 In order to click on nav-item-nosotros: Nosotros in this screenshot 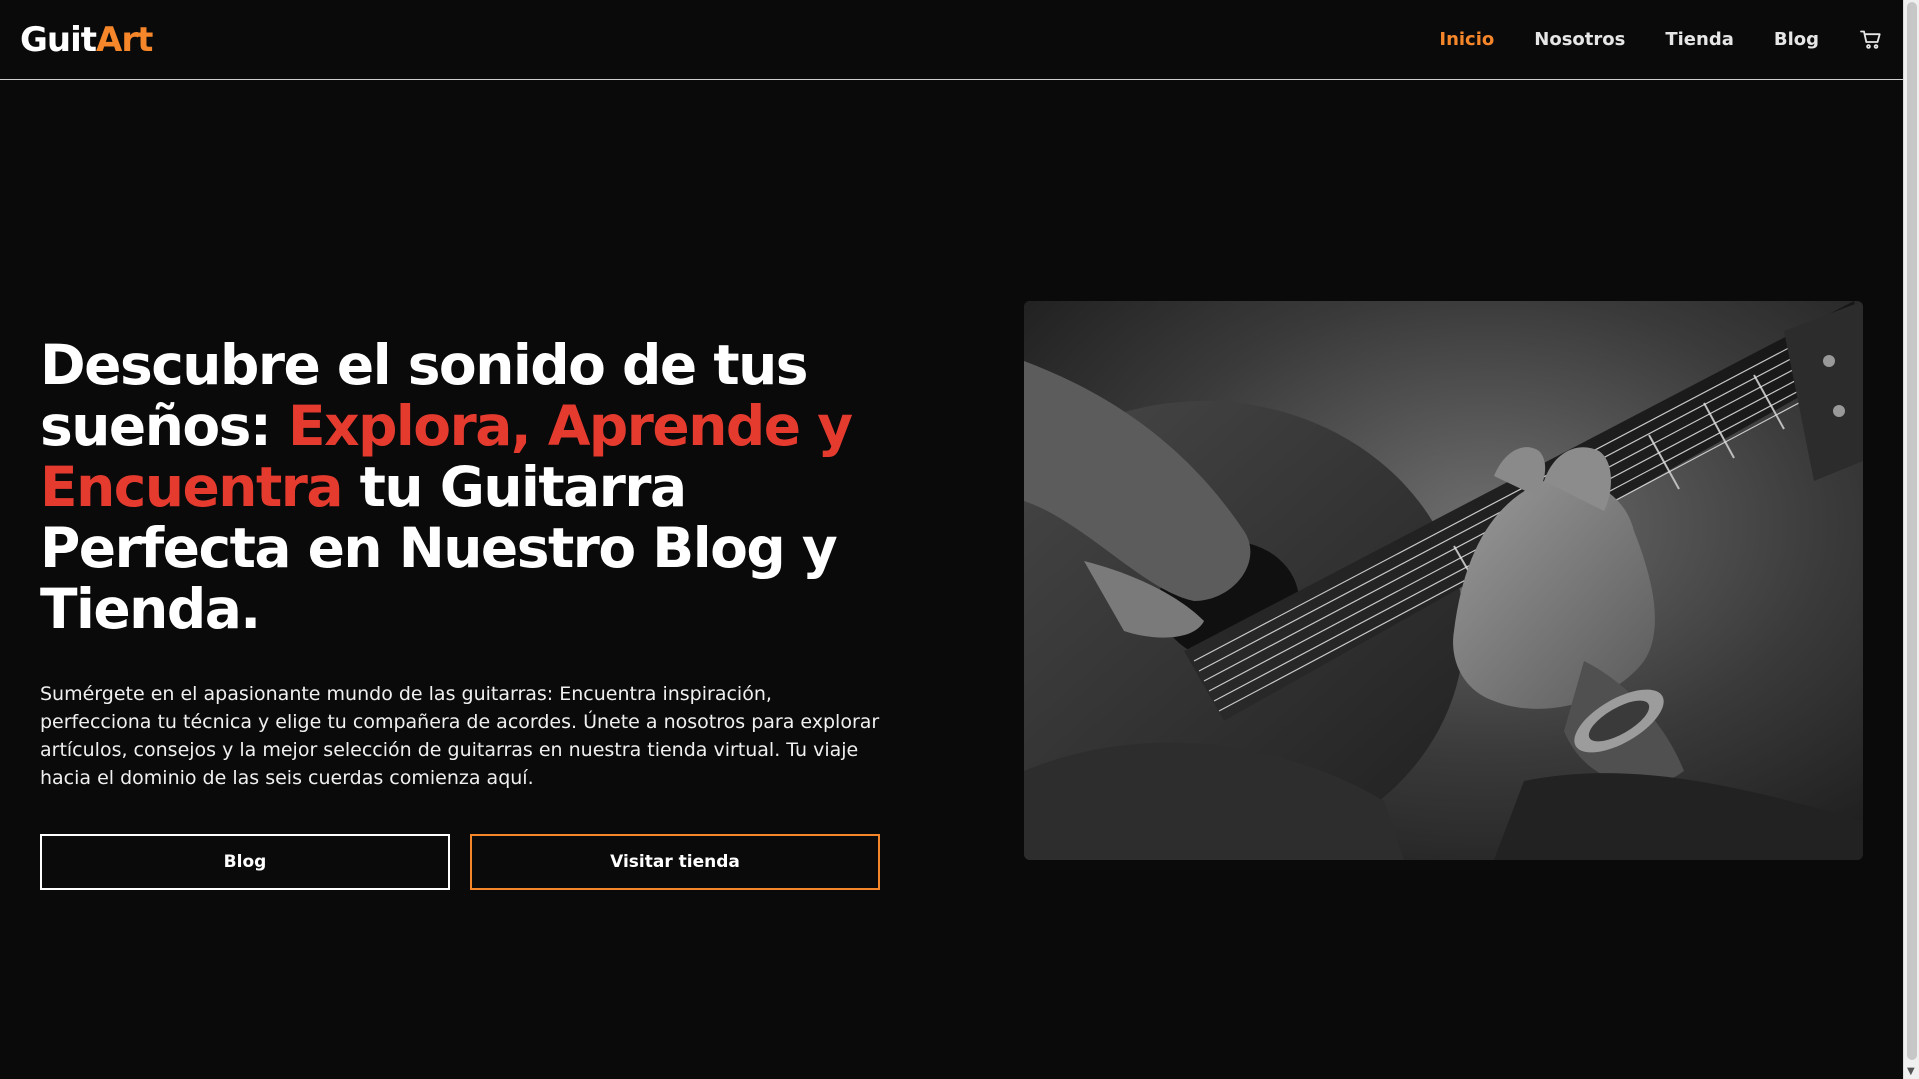, I will do `click(1579, 39)`.